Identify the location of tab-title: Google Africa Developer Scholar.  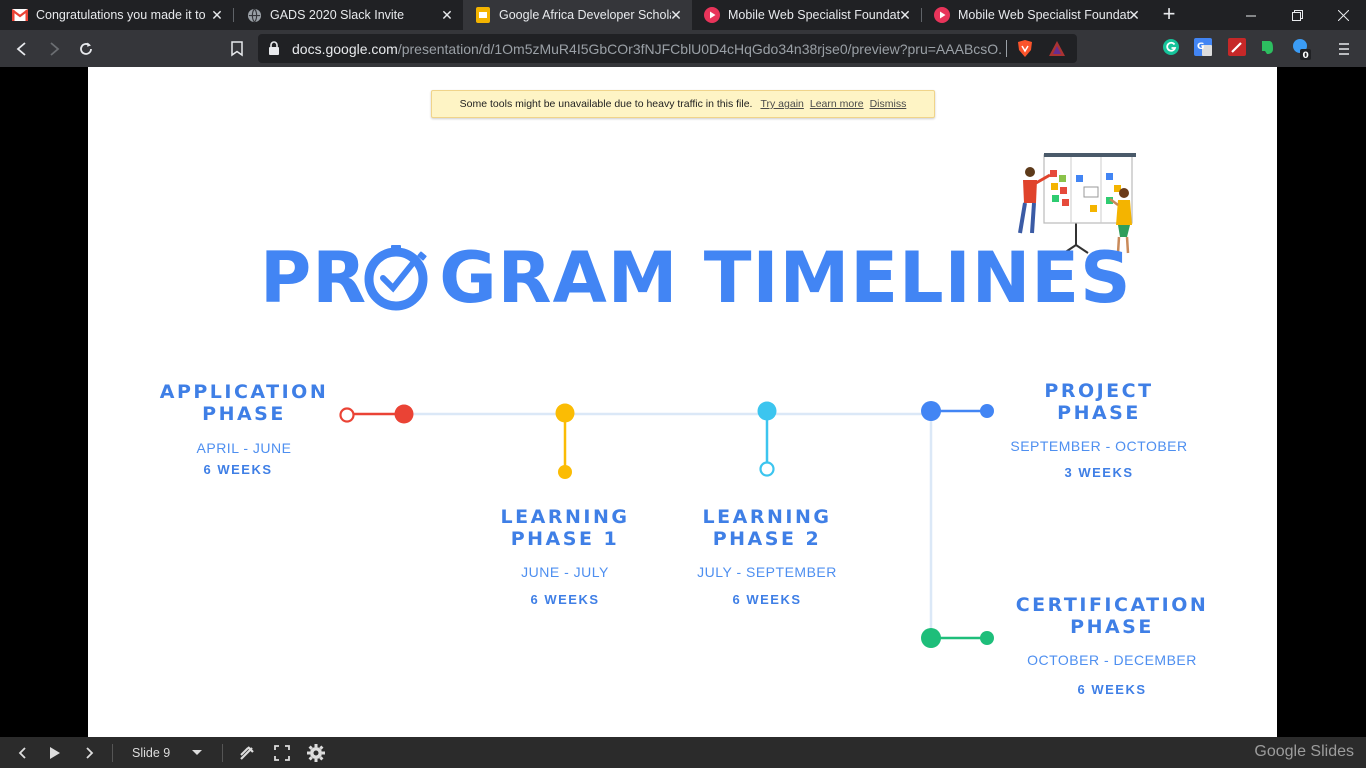
(585, 15).